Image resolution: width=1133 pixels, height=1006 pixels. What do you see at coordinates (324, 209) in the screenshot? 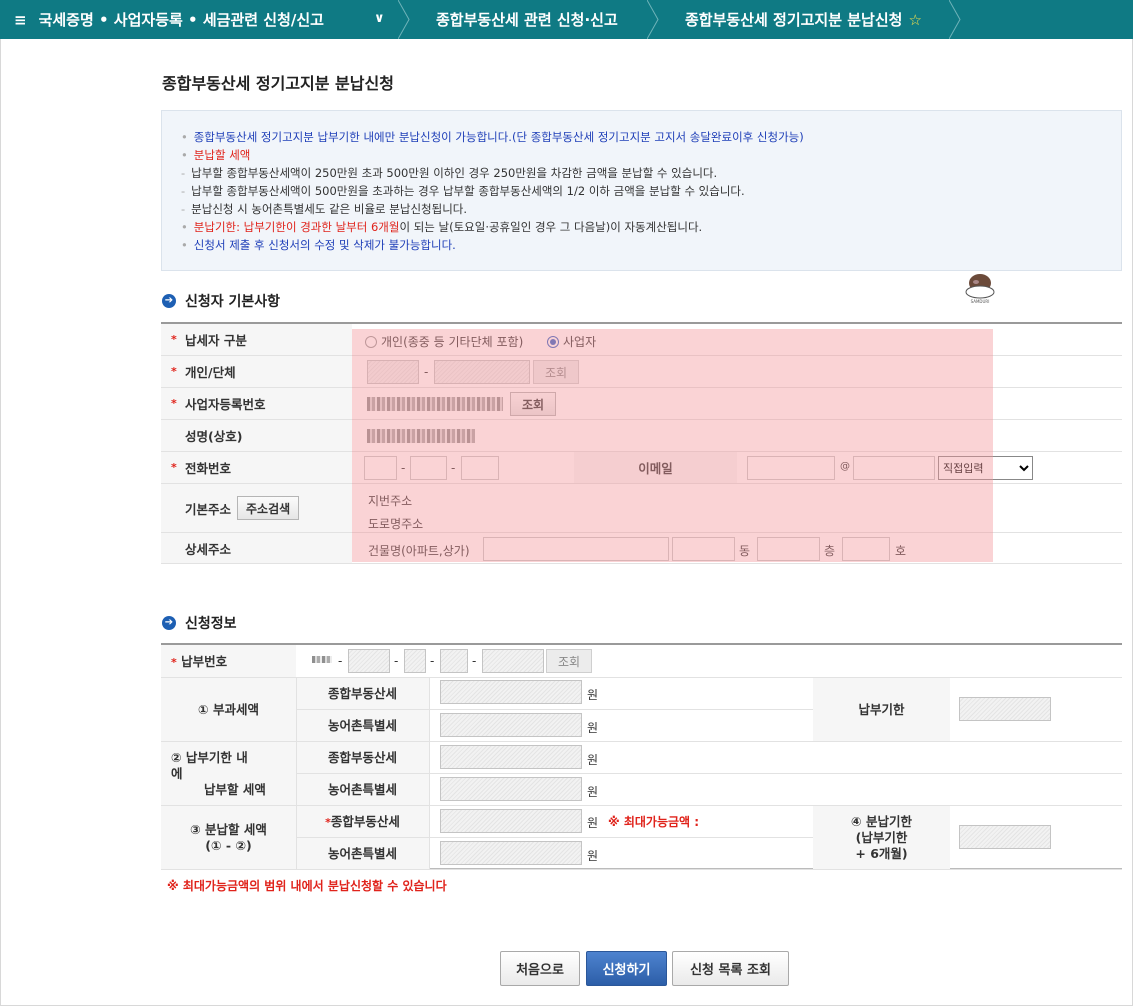
I see `notice-item: - 분납신청 시 농어촌특별세도 같은 비율로 분납신청됩니다.` at bounding box center [324, 209].